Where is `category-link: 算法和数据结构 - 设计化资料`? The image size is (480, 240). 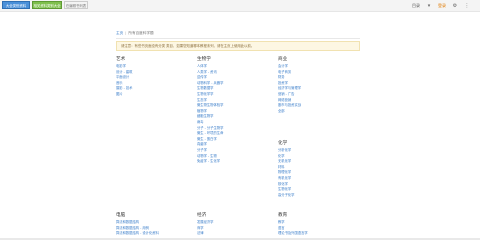
category-link: 算法和数据结构 - 设计化资料 is located at coordinates (154, 234).